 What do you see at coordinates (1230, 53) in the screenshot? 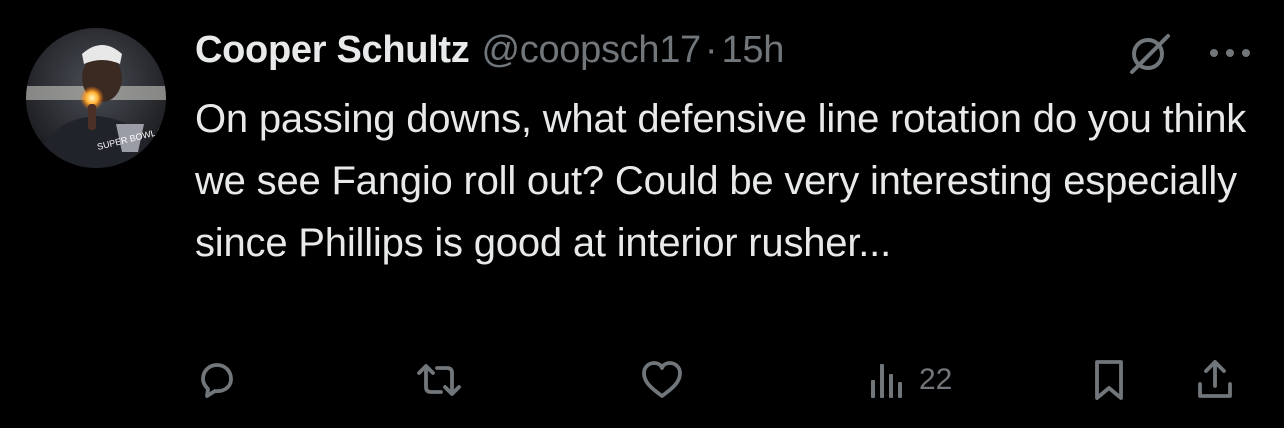
I see `more-icon` at bounding box center [1230, 53].